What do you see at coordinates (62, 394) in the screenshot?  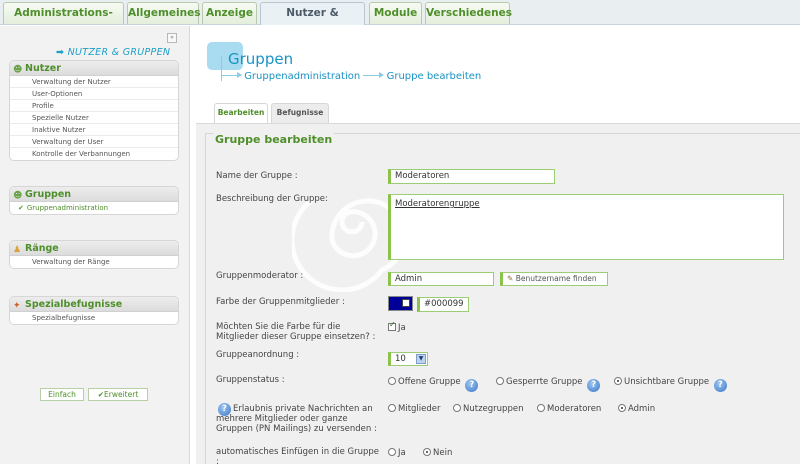 I see `simple-mode-button: Einfach` at bounding box center [62, 394].